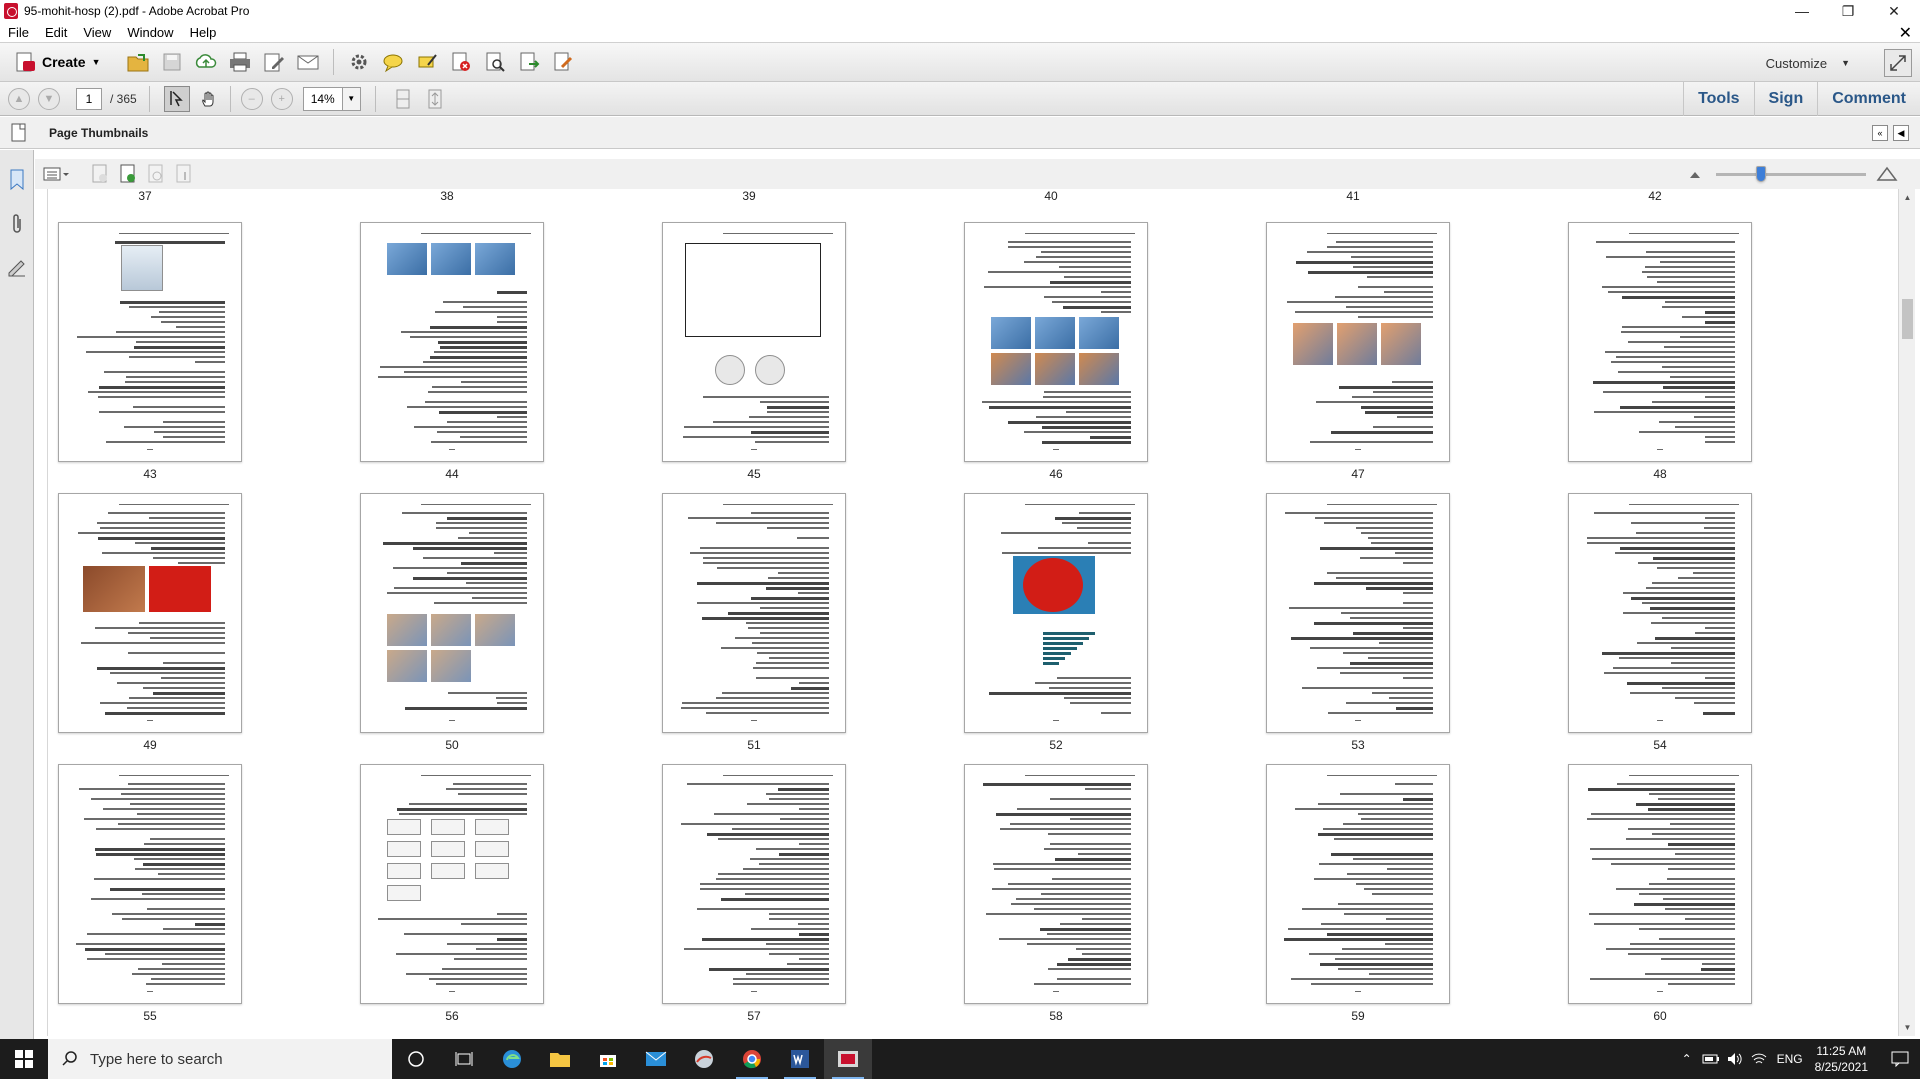 The height and width of the screenshot is (1079, 1920). I want to click on options-menu-icon, so click(57, 174).